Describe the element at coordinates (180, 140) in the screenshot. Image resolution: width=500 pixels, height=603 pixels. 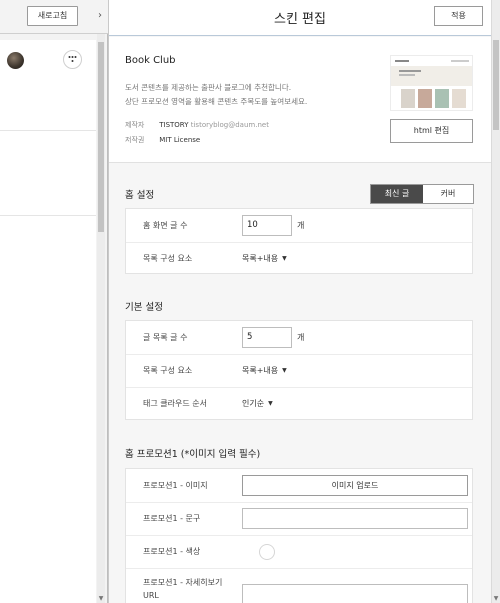
I see `copyright-value: MIT License` at that location.